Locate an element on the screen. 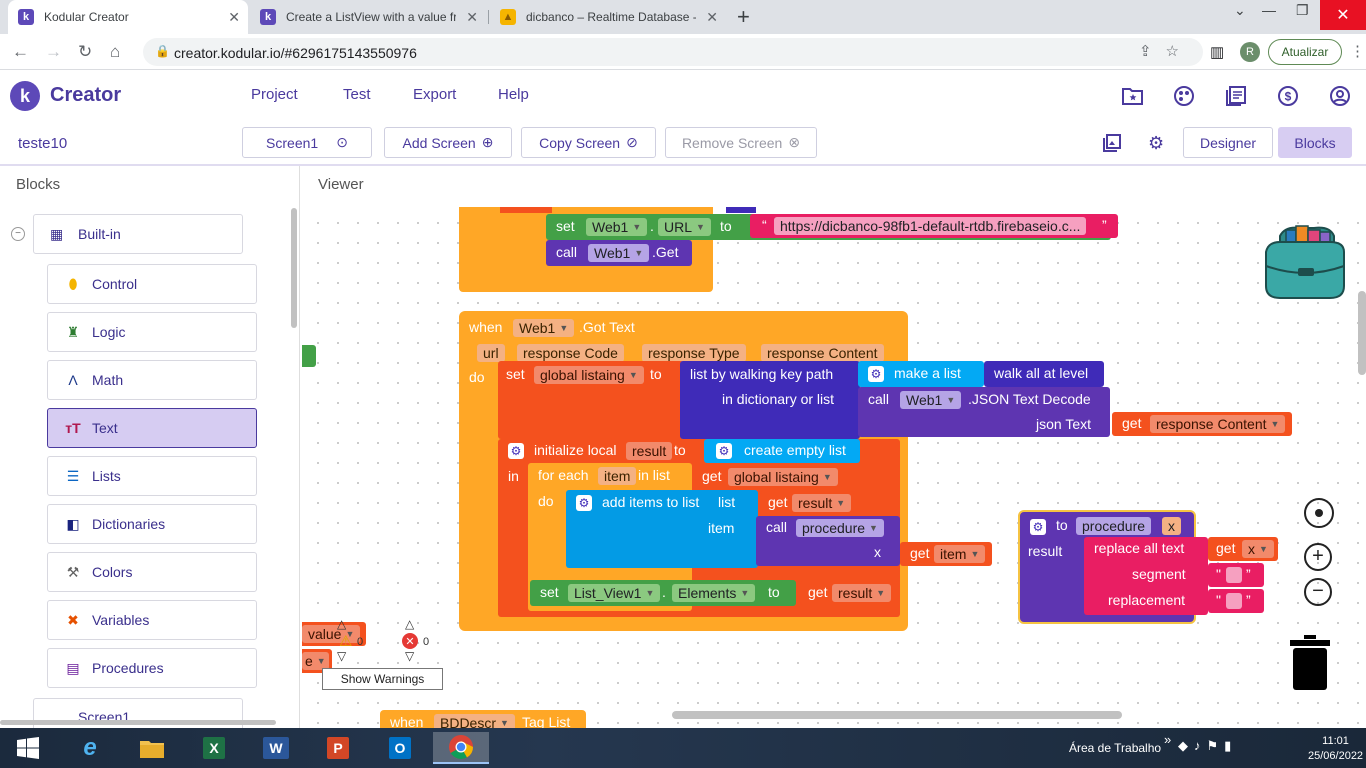 The width and height of the screenshot is (1366, 768). loop-variable-name: item is located at coordinates (617, 476).